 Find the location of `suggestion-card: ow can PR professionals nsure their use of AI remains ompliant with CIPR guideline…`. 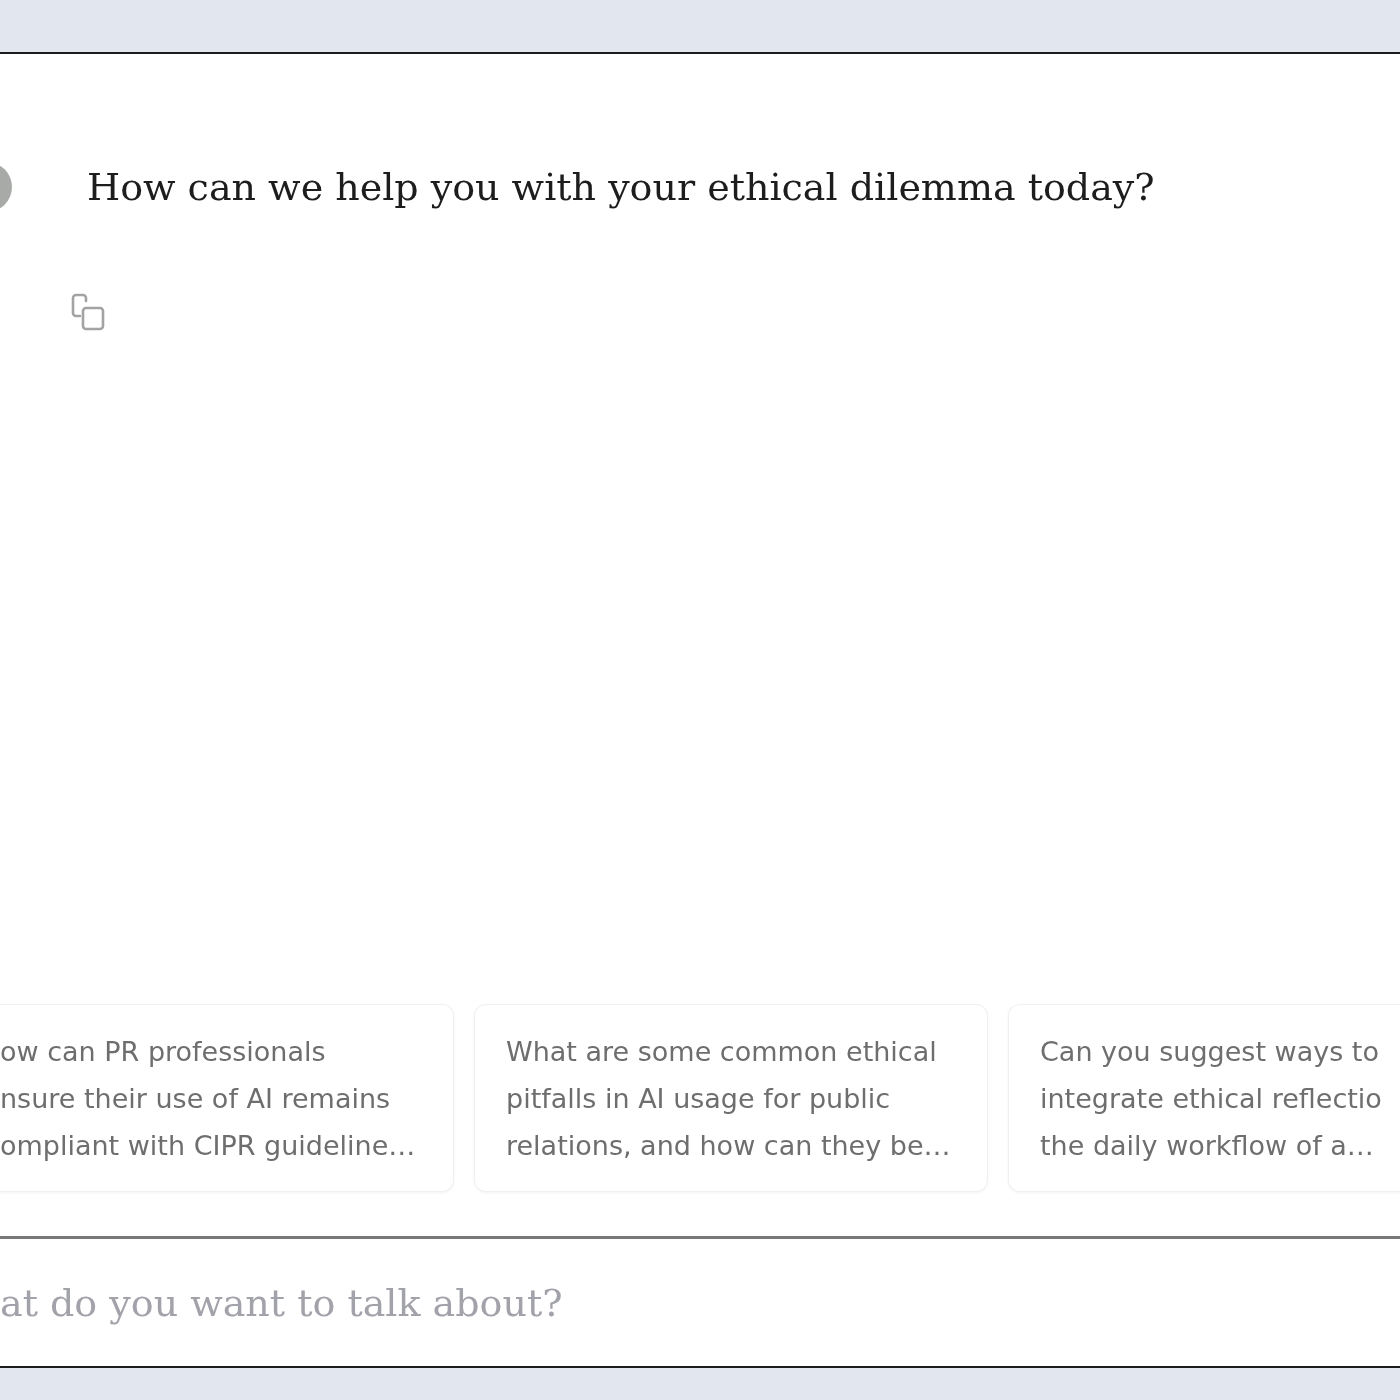

suggestion-card: ow can PR professionals nsure their use of AI remains ompliant with CIPR guideline… is located at coordinates (227, 1098).